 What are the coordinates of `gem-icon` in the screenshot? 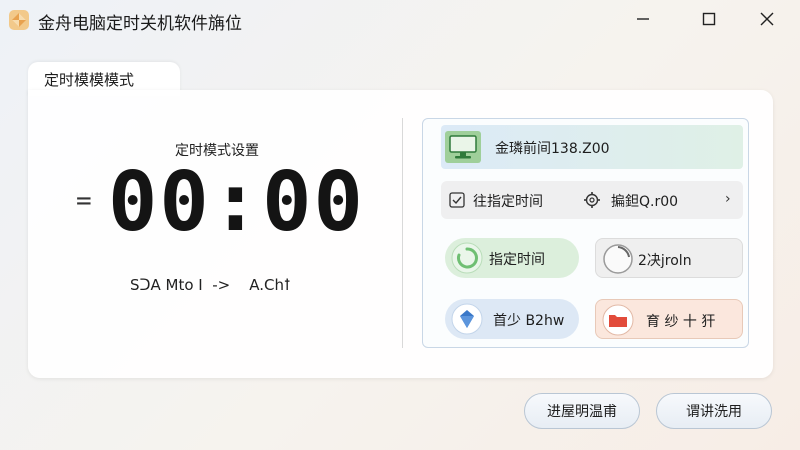 It's located at (467, 319).